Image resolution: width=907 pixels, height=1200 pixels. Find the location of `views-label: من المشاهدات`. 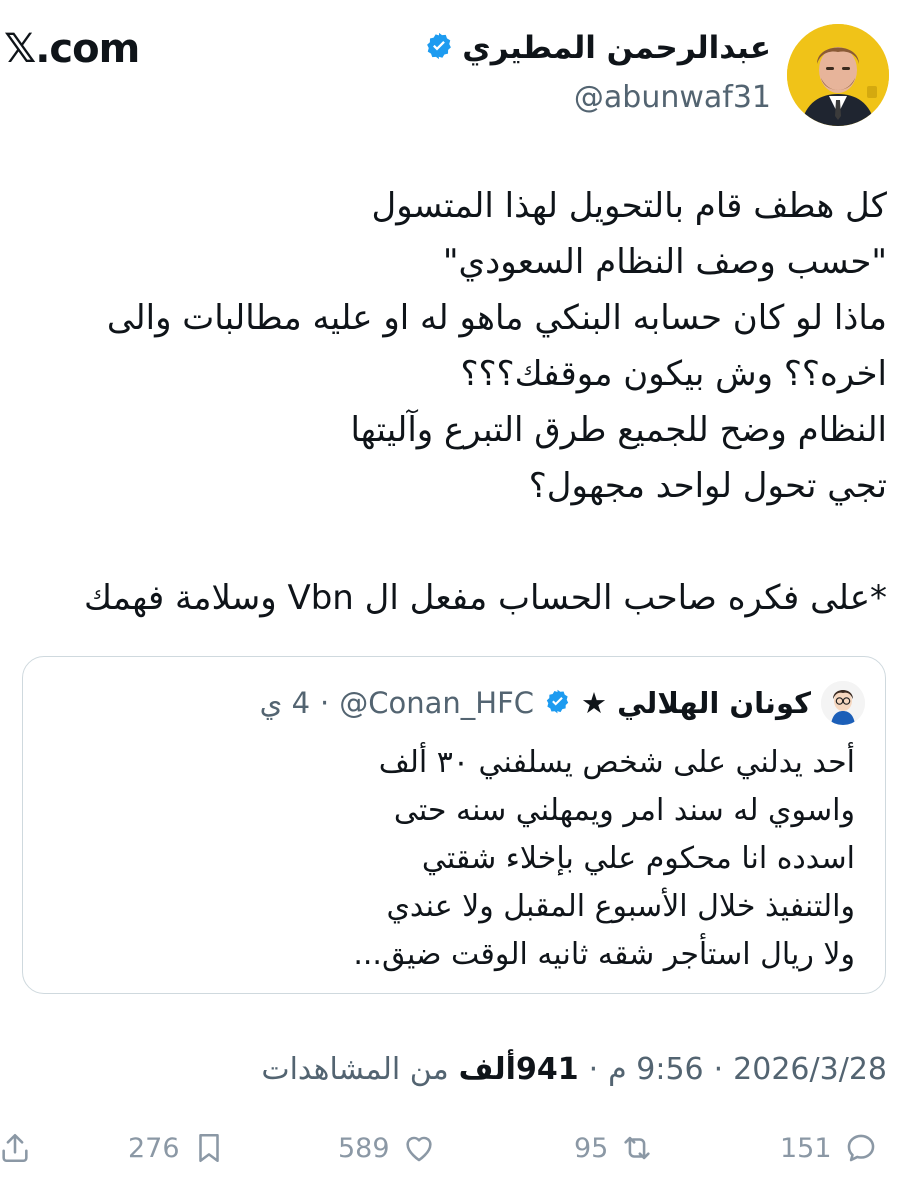

views-label: من المشاهدات is located at coordinates (355, 1069).